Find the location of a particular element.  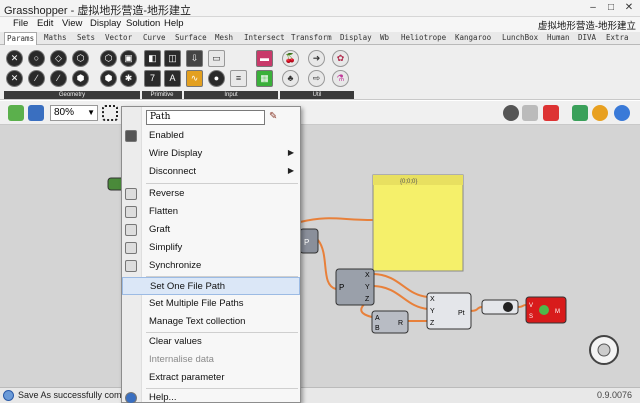

box-param-icon: ▣ is located at coordinates (128, 58).